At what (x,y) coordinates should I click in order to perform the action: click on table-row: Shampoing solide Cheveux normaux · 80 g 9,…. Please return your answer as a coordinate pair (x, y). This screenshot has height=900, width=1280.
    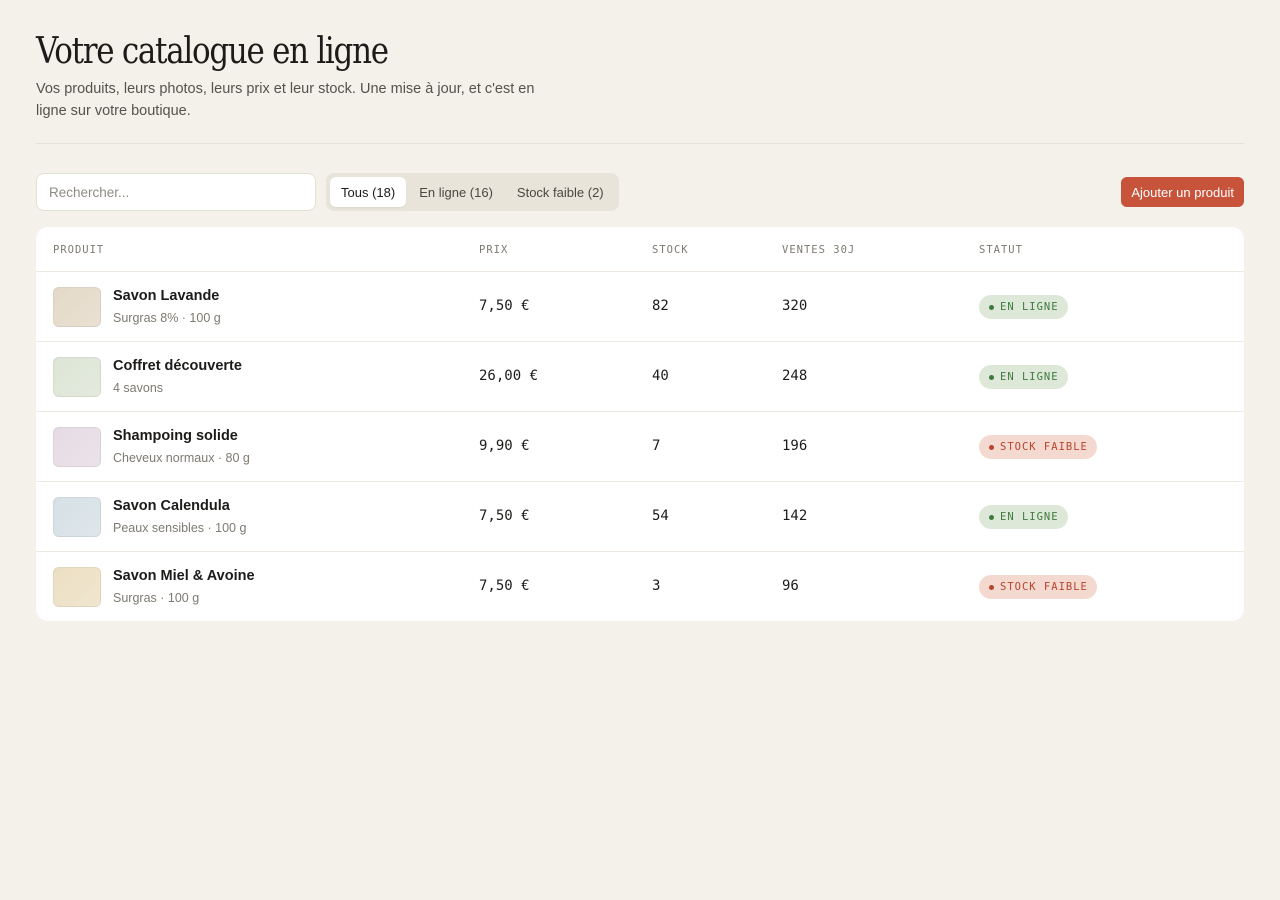
    Looking at the image, I should click on (640, 447).